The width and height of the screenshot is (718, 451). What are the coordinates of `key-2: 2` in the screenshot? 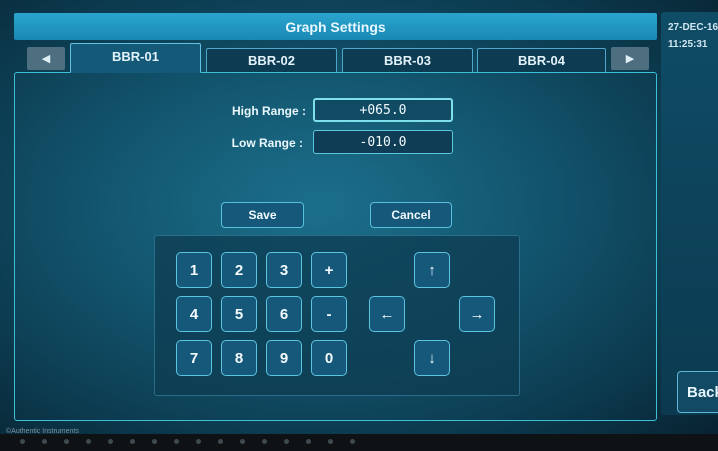 It's located at (239, 270).